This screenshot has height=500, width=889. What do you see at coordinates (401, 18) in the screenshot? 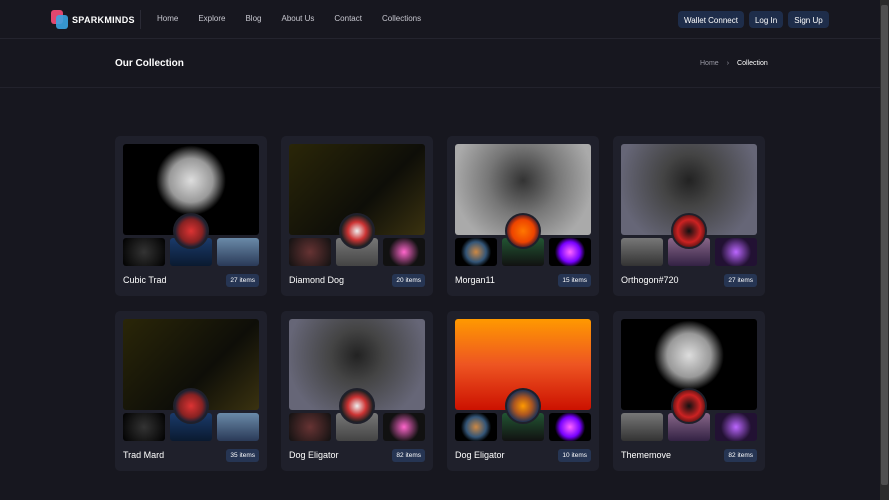
I see `nav-collections: Collections` at bounding box center [401, 18].